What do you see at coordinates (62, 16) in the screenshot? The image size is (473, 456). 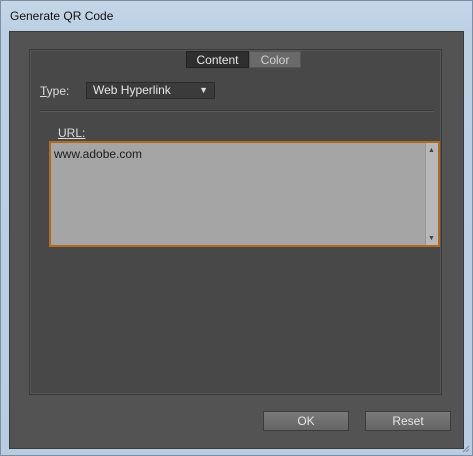 I see `window-title: Generate QR Code` at bounding box center [62, 16].